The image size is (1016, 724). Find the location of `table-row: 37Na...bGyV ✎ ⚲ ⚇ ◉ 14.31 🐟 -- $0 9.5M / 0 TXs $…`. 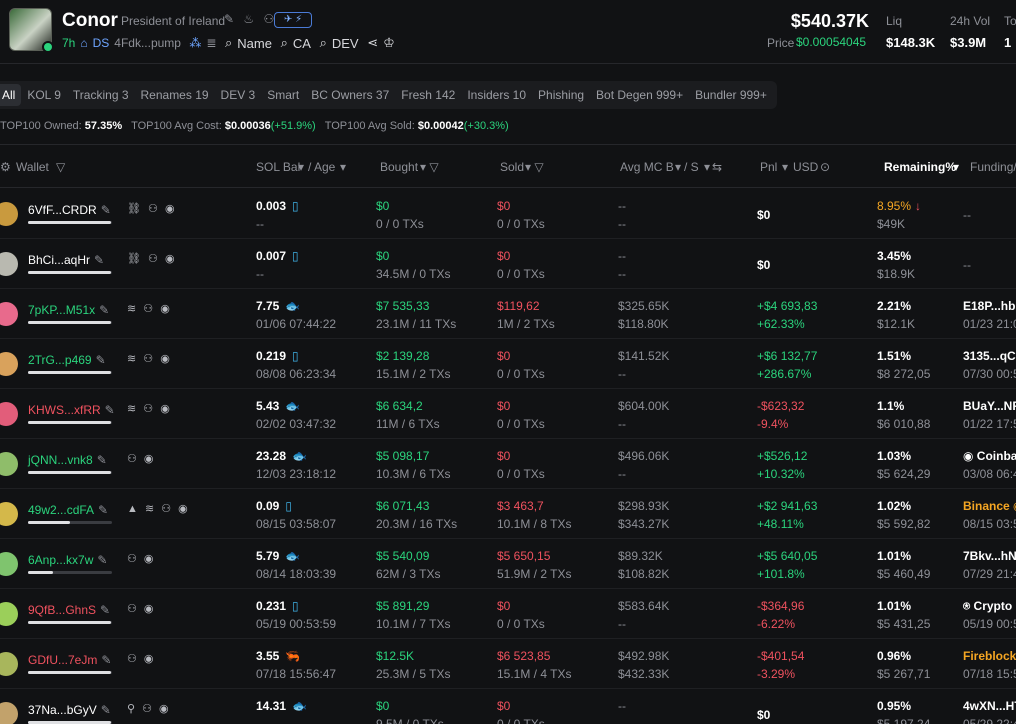

table-row: 37Na...bGyV ✎ ⚲ ⚇ ◉ 14.31 🐟 -- $0 9.5M / 0 TXs $… is located at coordinates (508, 706).